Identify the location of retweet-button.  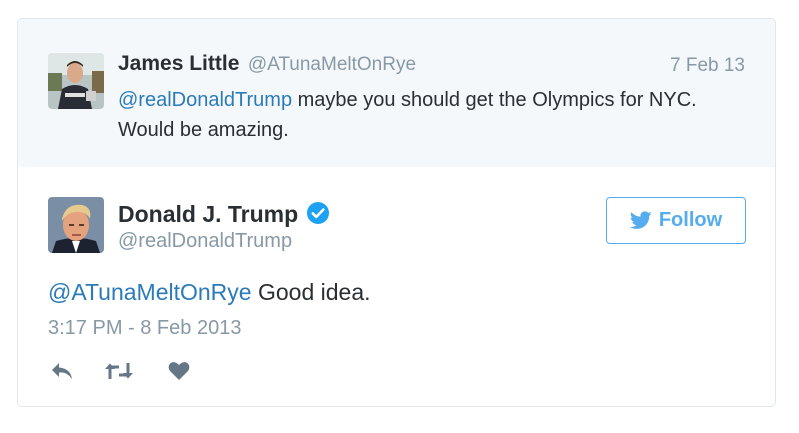
(119, 371).